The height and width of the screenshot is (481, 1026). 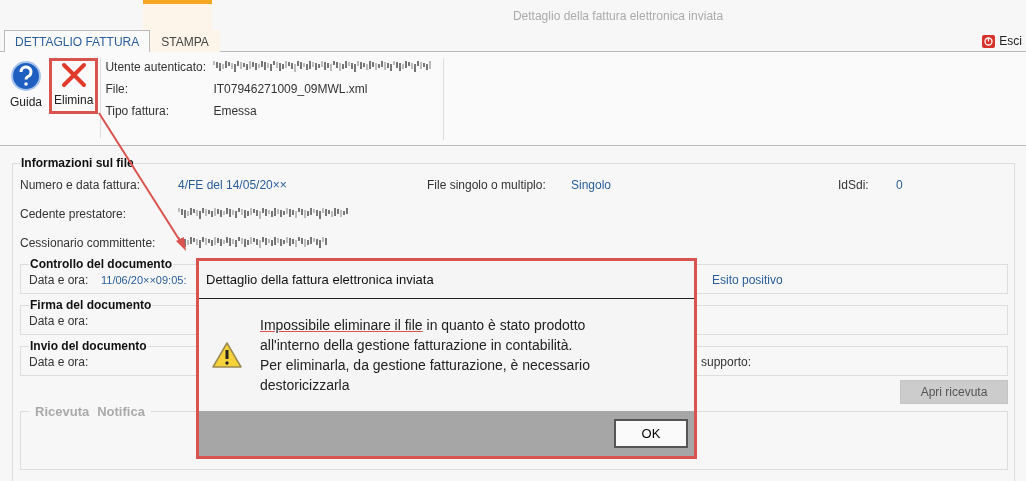 What do you see at coordinates (487, 184) in the screenshot?
I see `field-label: File singolo o multiplo:` at bounding box center [487, 184].